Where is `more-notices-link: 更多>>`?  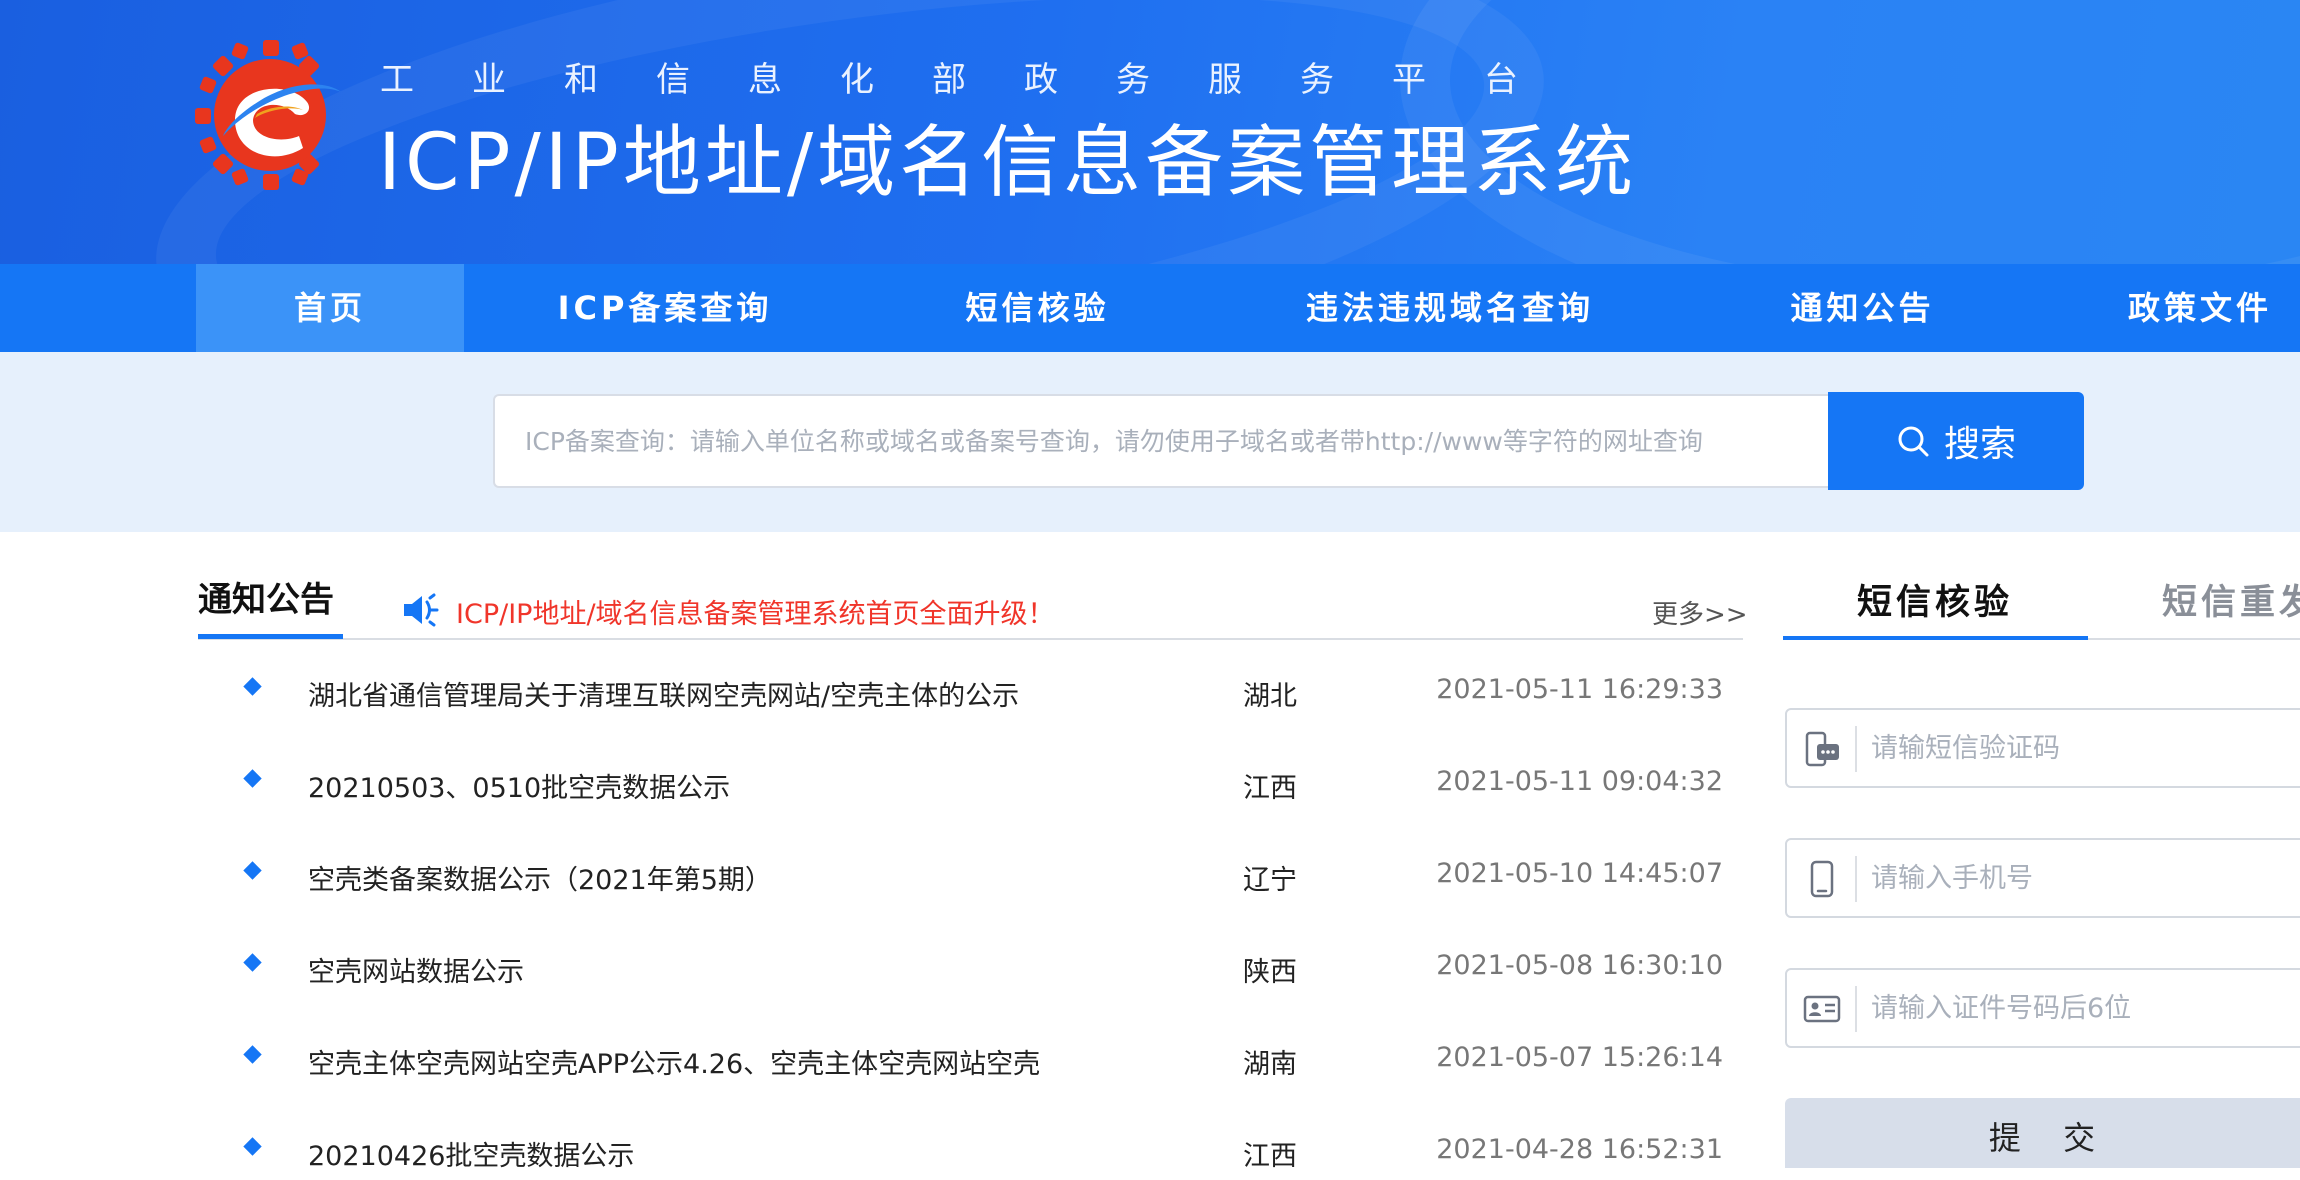 more-notices-link: 更多>> is located at coordinates (1700, 612).